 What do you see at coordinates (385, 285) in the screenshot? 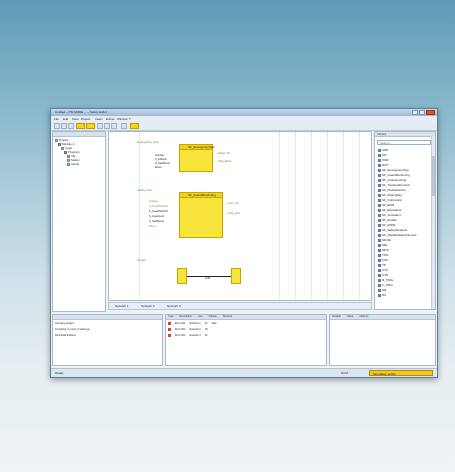
I see `library-item: F_TRIG` at bounding box center [385, 285].